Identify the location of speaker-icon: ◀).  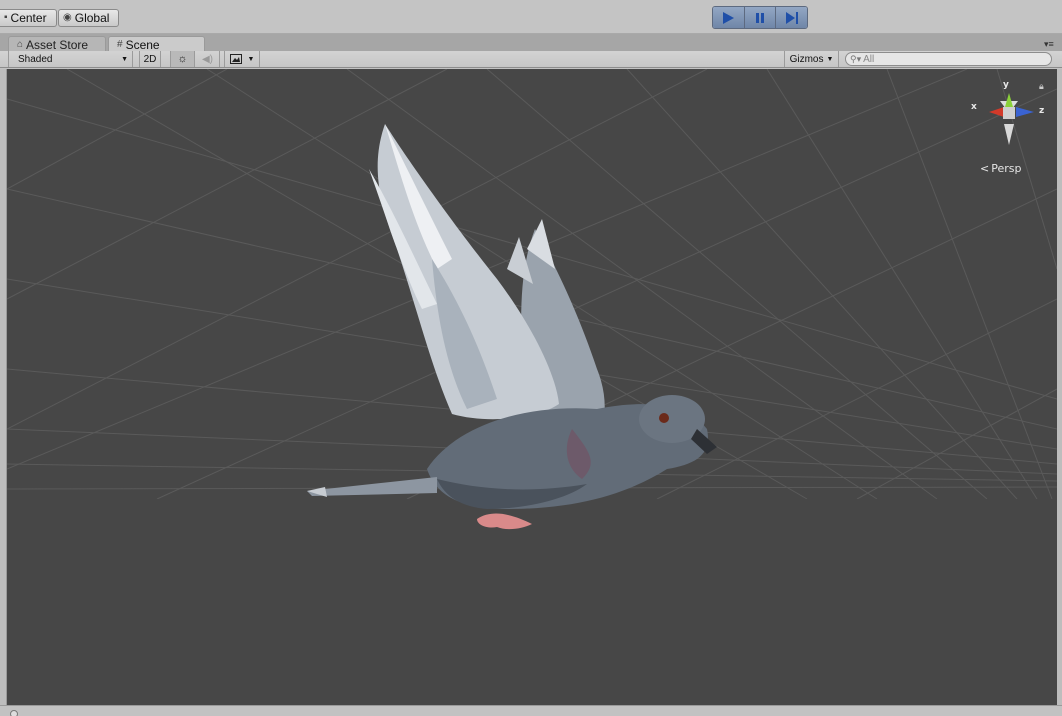
(207, 59).